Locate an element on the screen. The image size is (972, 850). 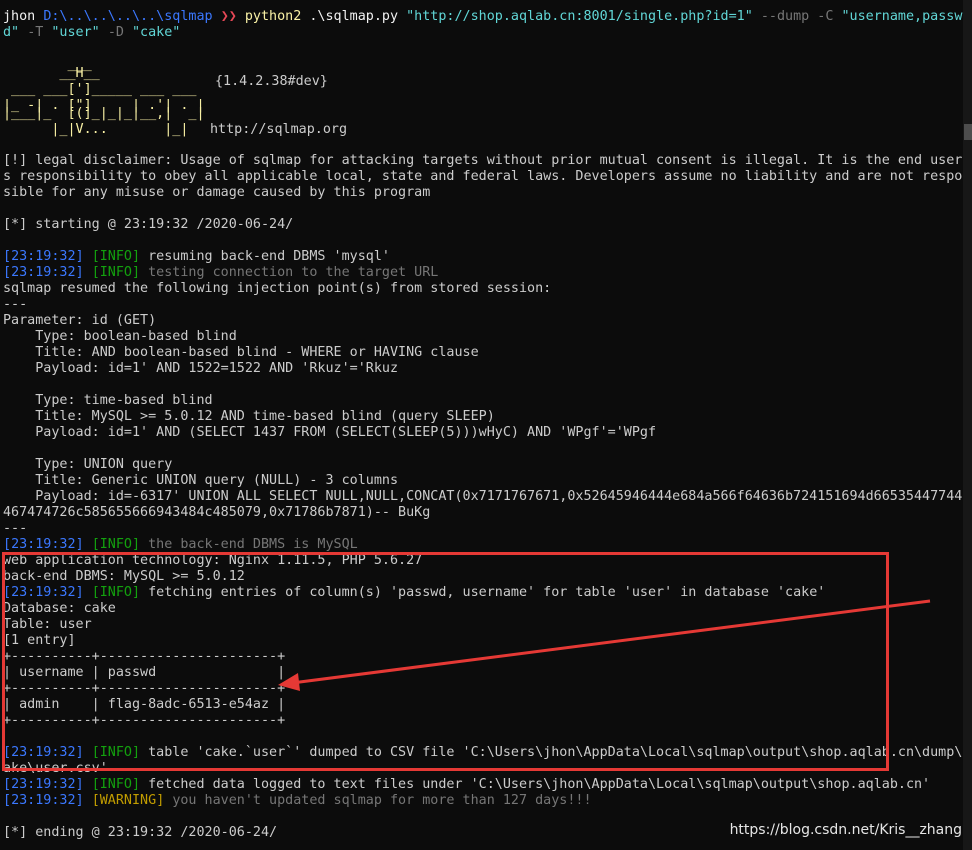
annotation-arrow is located at coordinates (604, 645).